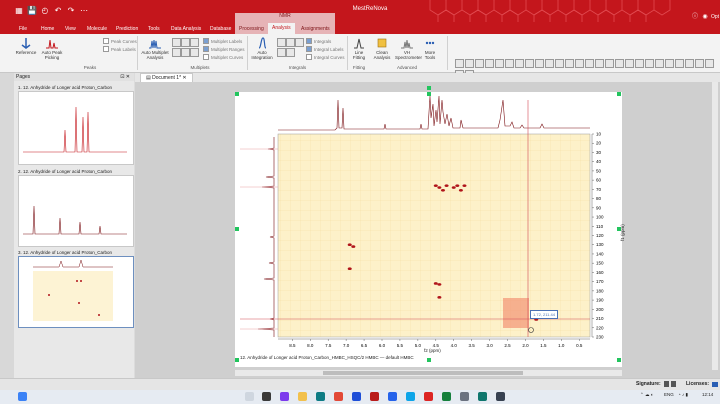 This screenshot has height=404, width=720. What do you see at coordinates (599, 152) in the screenshot?
I see `y-tick-label: 30` at bounding box center [599, 152].